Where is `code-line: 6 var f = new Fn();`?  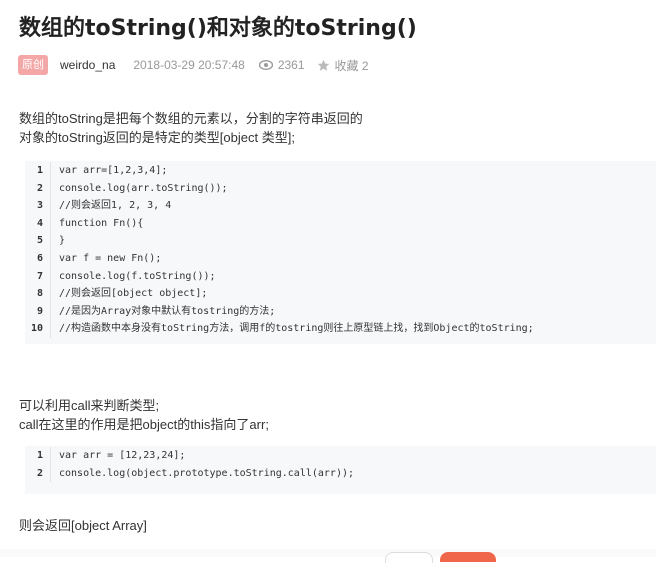 code-line: 6 var f = new Fn(); is located at coordinates (340, 258).